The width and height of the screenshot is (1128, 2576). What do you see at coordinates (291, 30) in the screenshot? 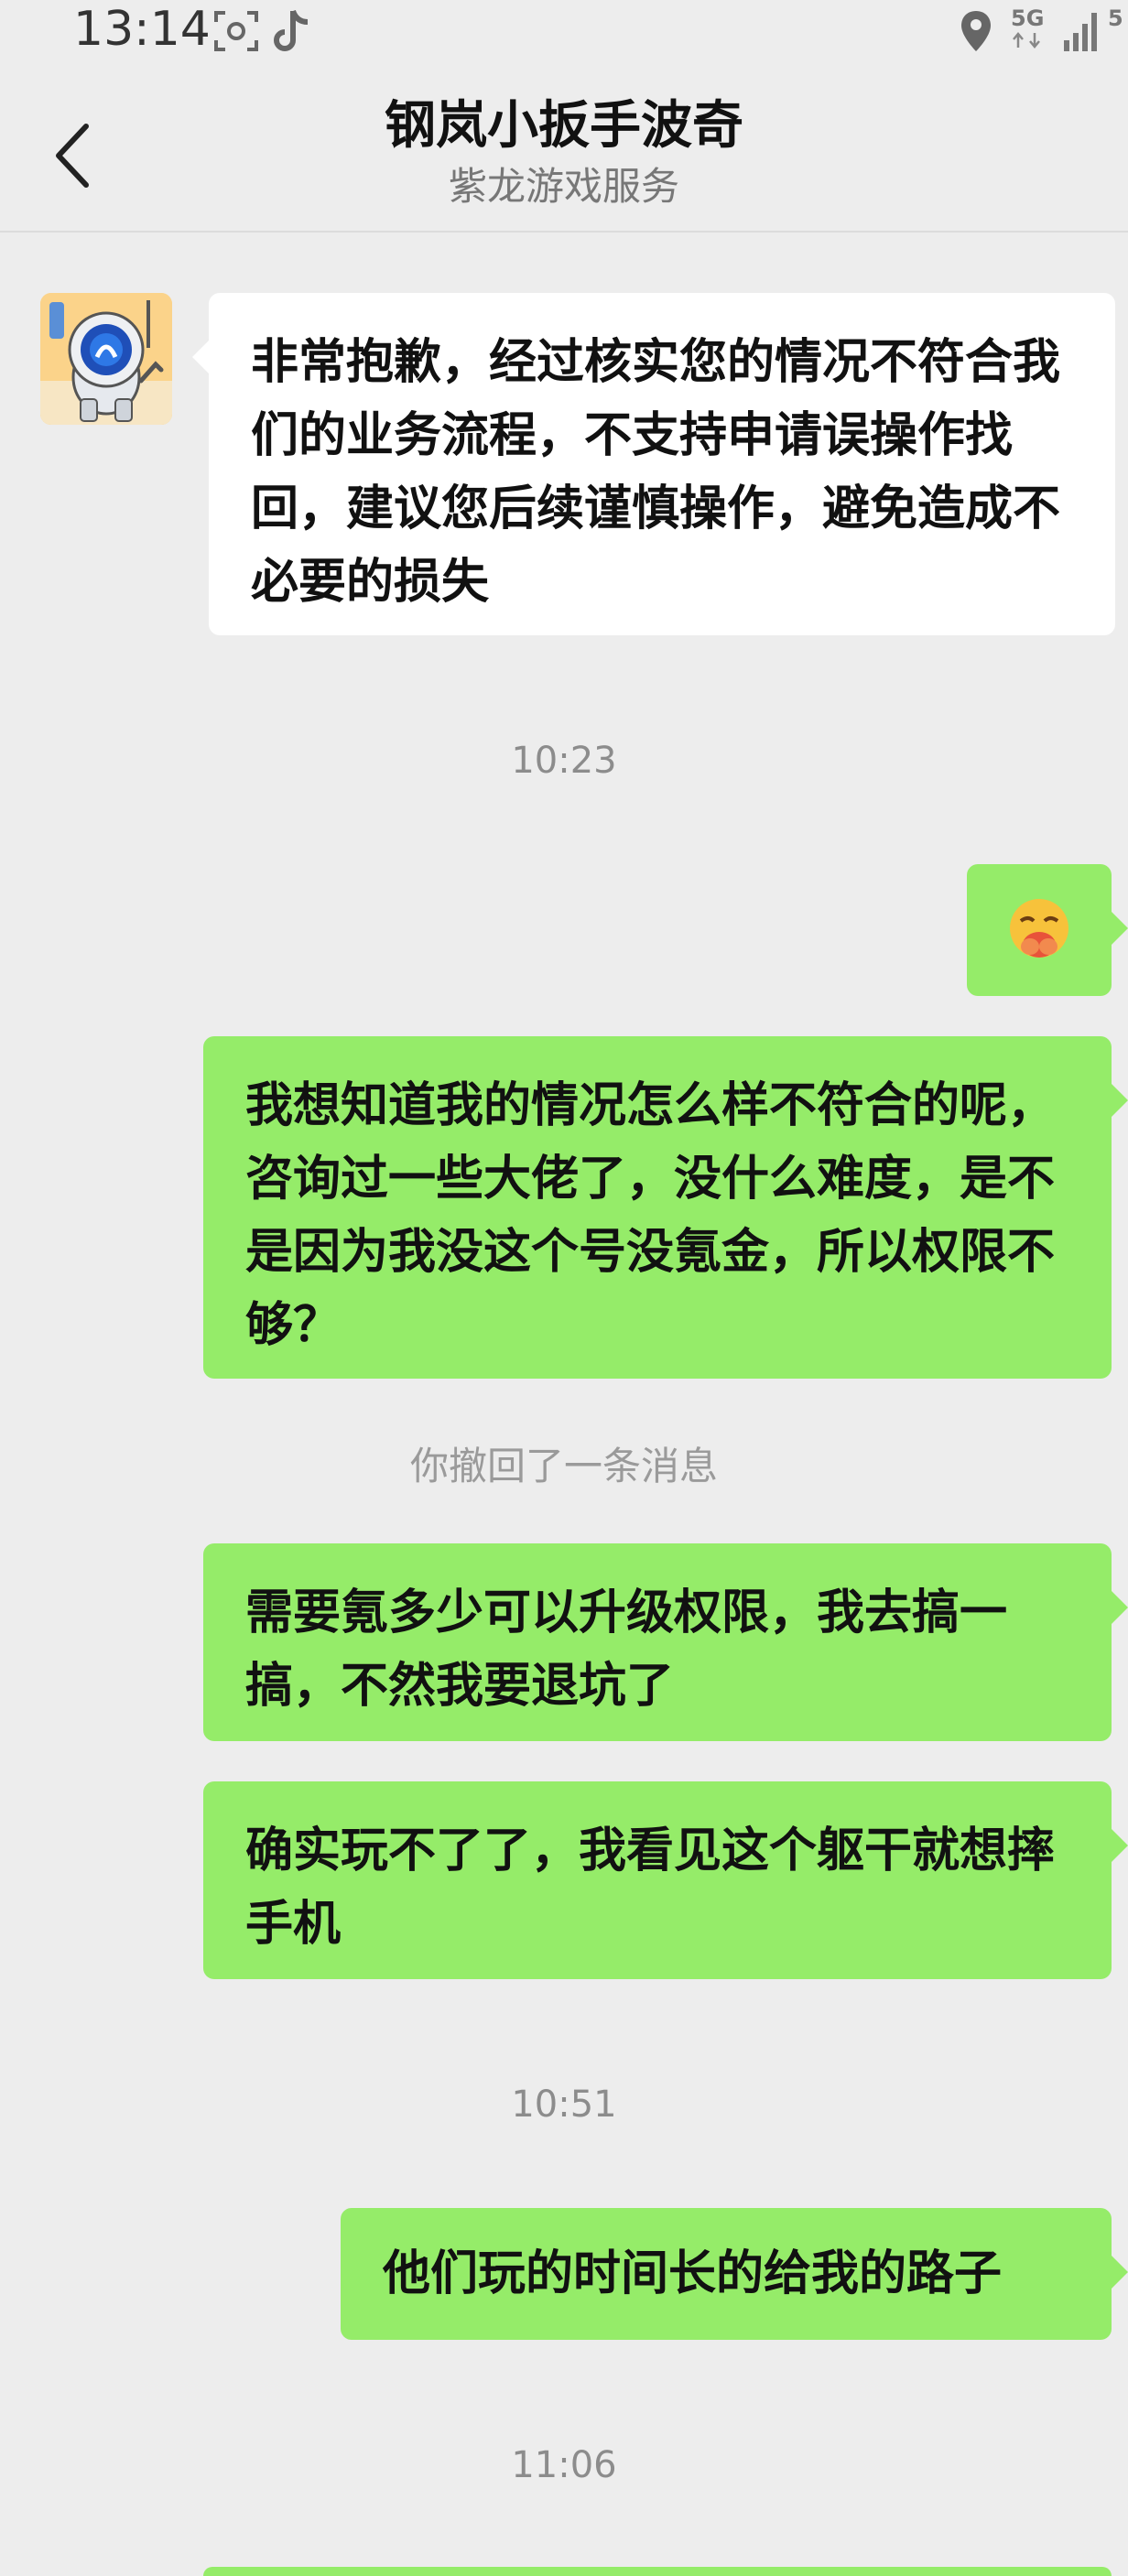
I see `tiktok-icon` at bounding box center [291, 30].